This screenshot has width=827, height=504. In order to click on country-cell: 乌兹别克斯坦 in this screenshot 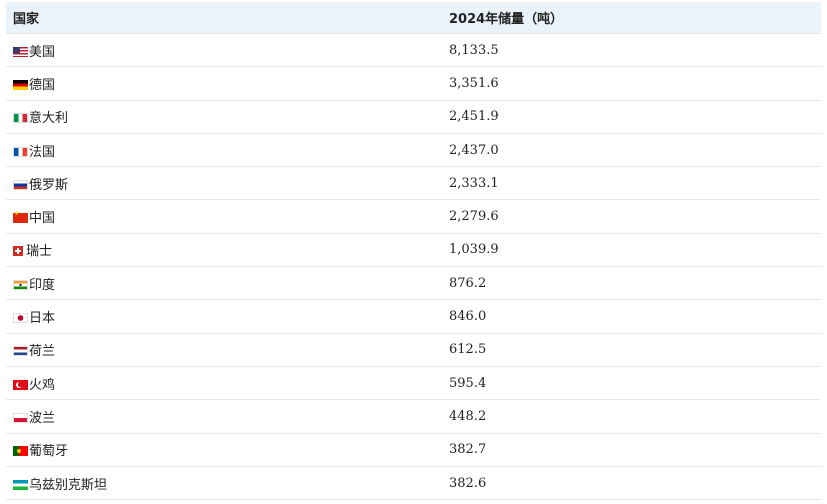, I will do `click(224, 483)`.